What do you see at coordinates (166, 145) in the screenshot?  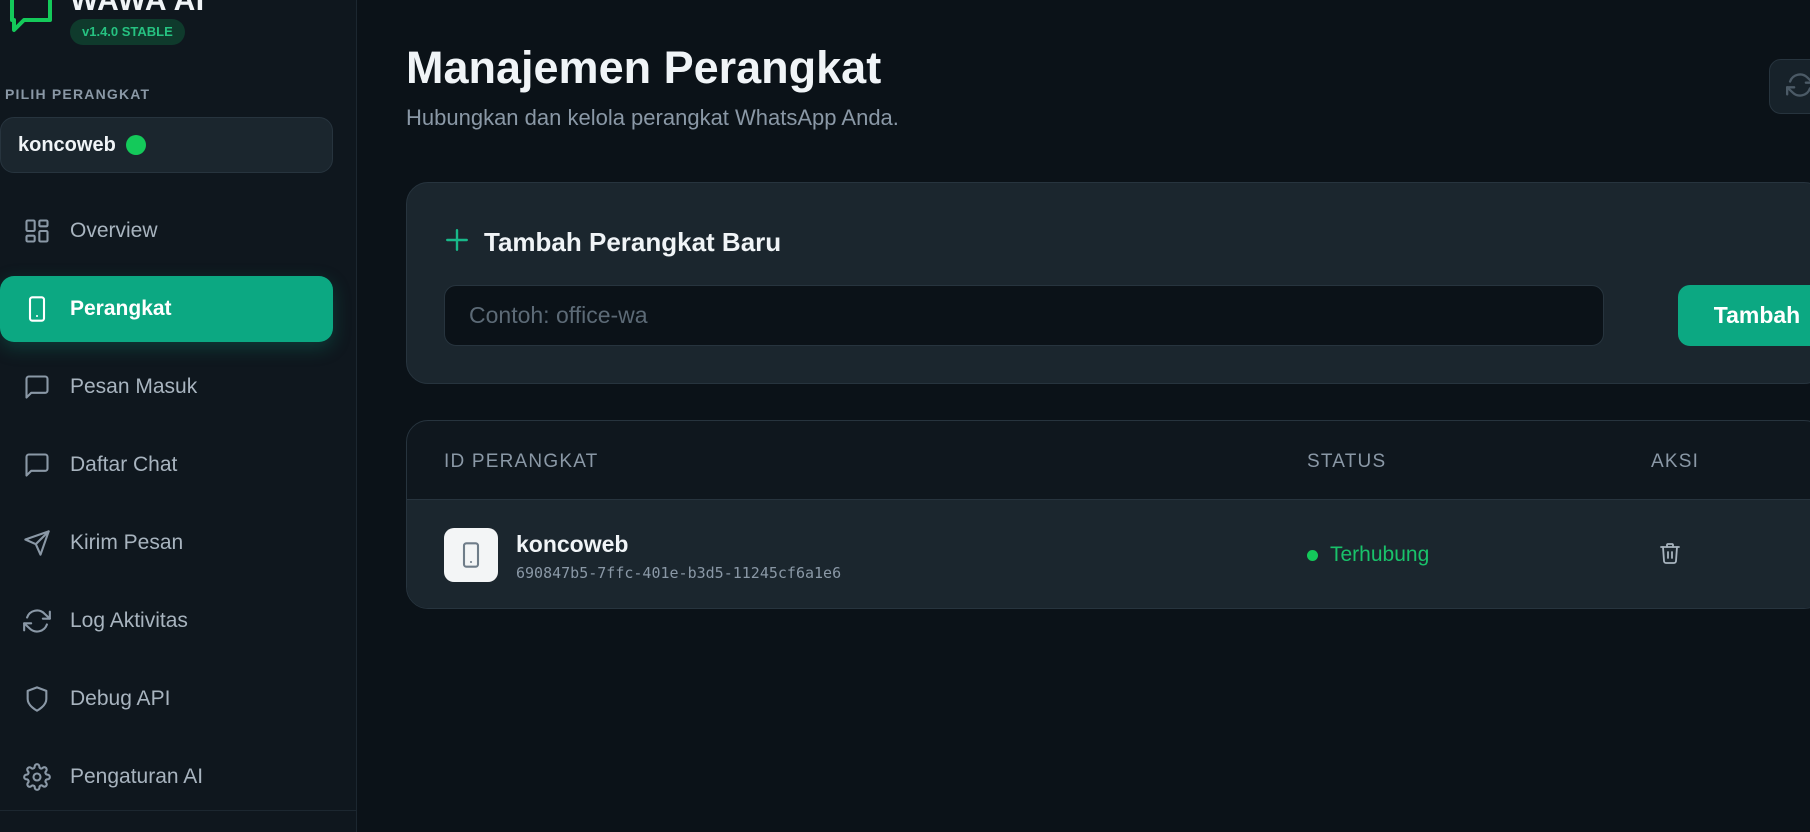 I see `device-selector: koncoweb` at bounding box center [166, 145].